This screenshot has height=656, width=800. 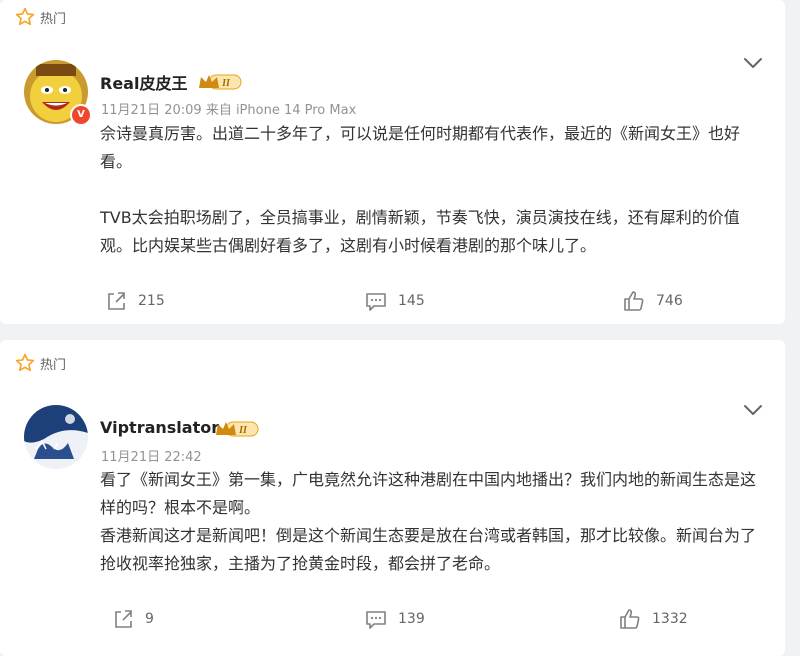 What do you see at coordinates (669, 301) in the screenshot?
I see `like-count: 746` at bounding box center [669, 301].